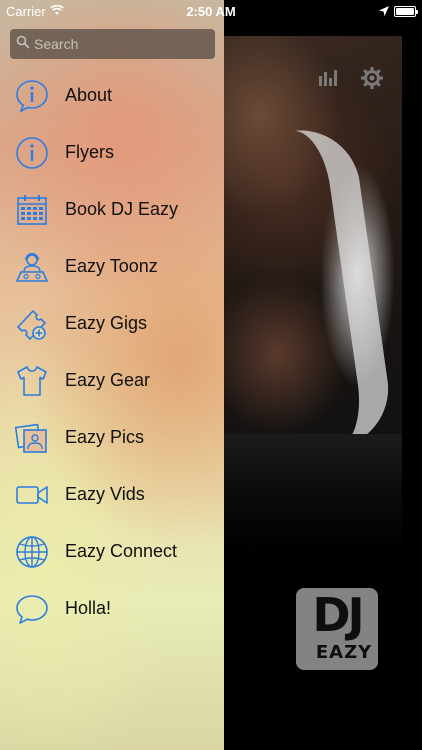 The image size is (422, 750). I want to click on photos-icon, so click(32, 438).